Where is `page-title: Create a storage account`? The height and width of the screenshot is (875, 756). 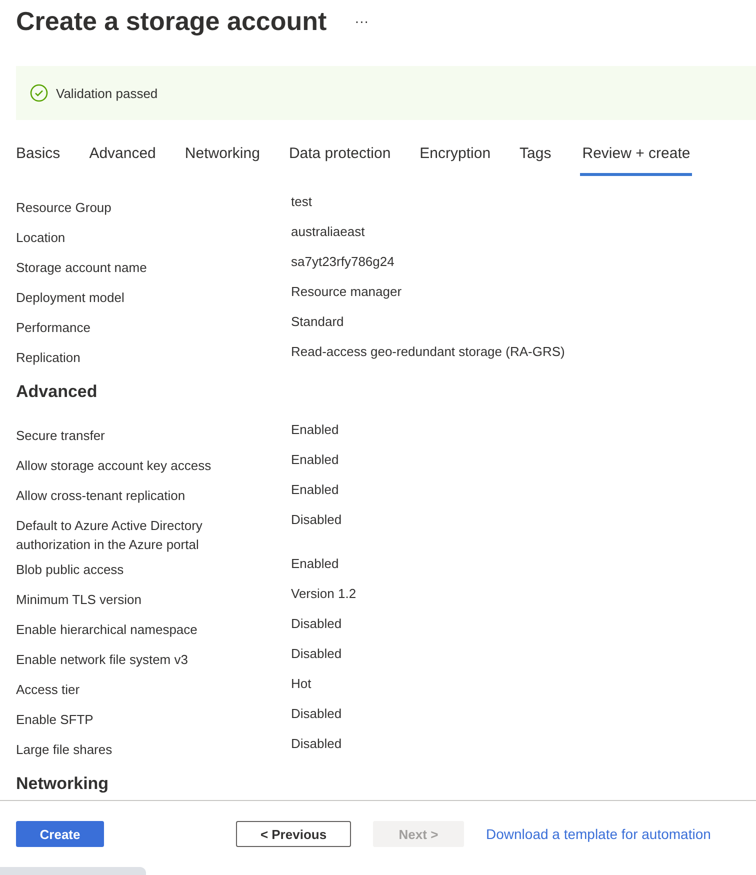
page-title: Create a storage account is located at coordinates (171, 21).